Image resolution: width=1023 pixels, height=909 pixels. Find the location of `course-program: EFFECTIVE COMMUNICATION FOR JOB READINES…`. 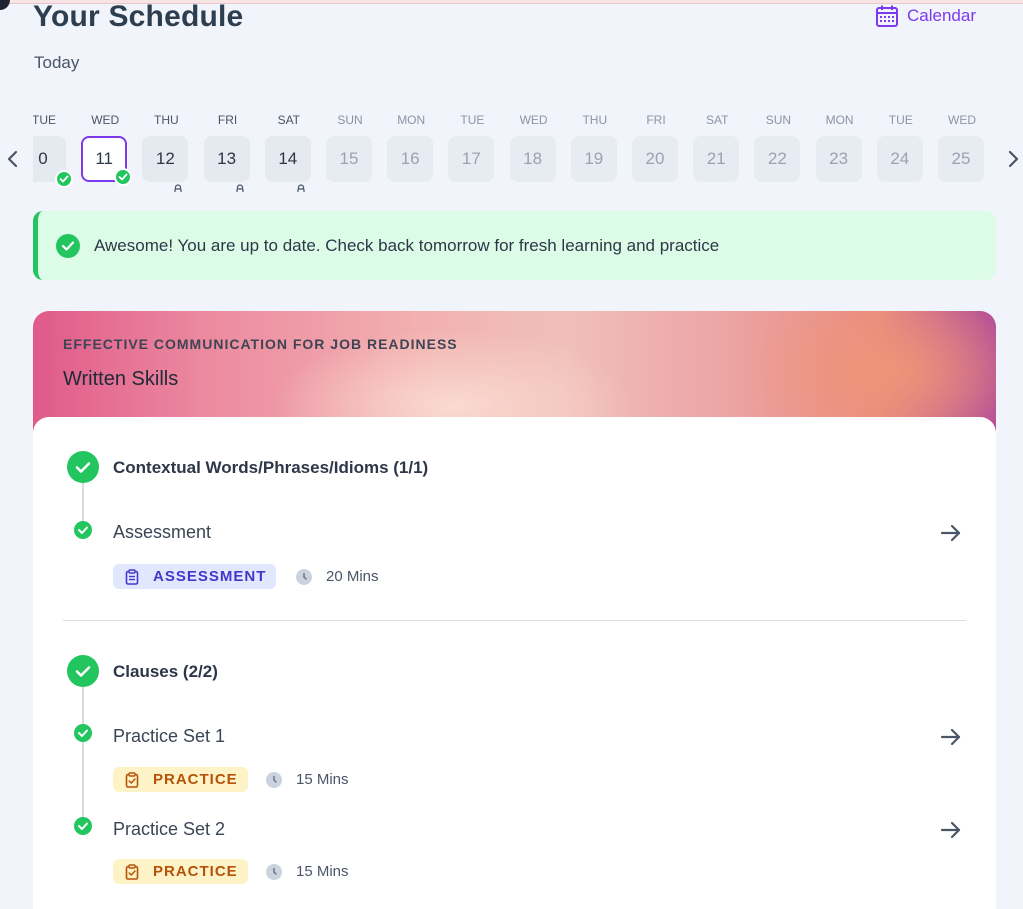

course-program: EFFECTIVE COMMUNICATION FOR JOB READINES… is located at coordinates (260, 344).